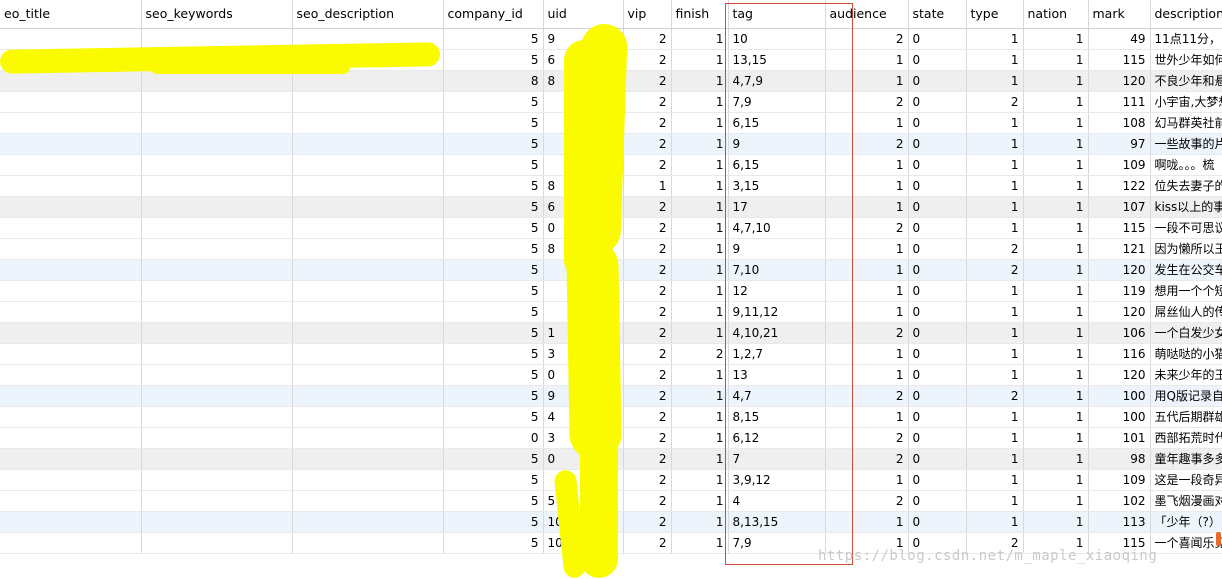  I want to click on cell-mark: 106, so click(1119, 333).